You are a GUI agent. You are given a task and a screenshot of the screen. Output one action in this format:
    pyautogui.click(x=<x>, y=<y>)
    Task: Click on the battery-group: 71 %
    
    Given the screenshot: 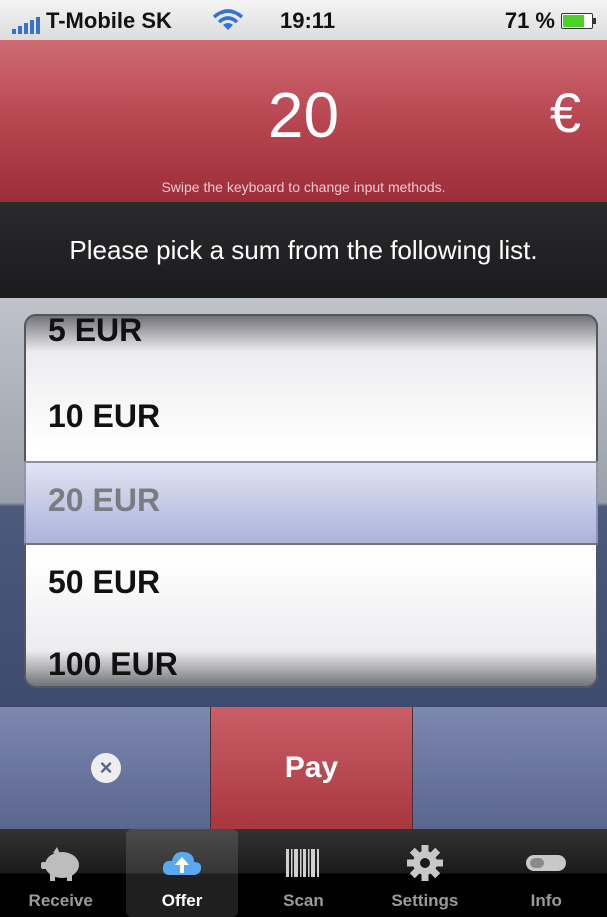 What is the action you would take?
    pyautogui.click(x=550, y=21)
    